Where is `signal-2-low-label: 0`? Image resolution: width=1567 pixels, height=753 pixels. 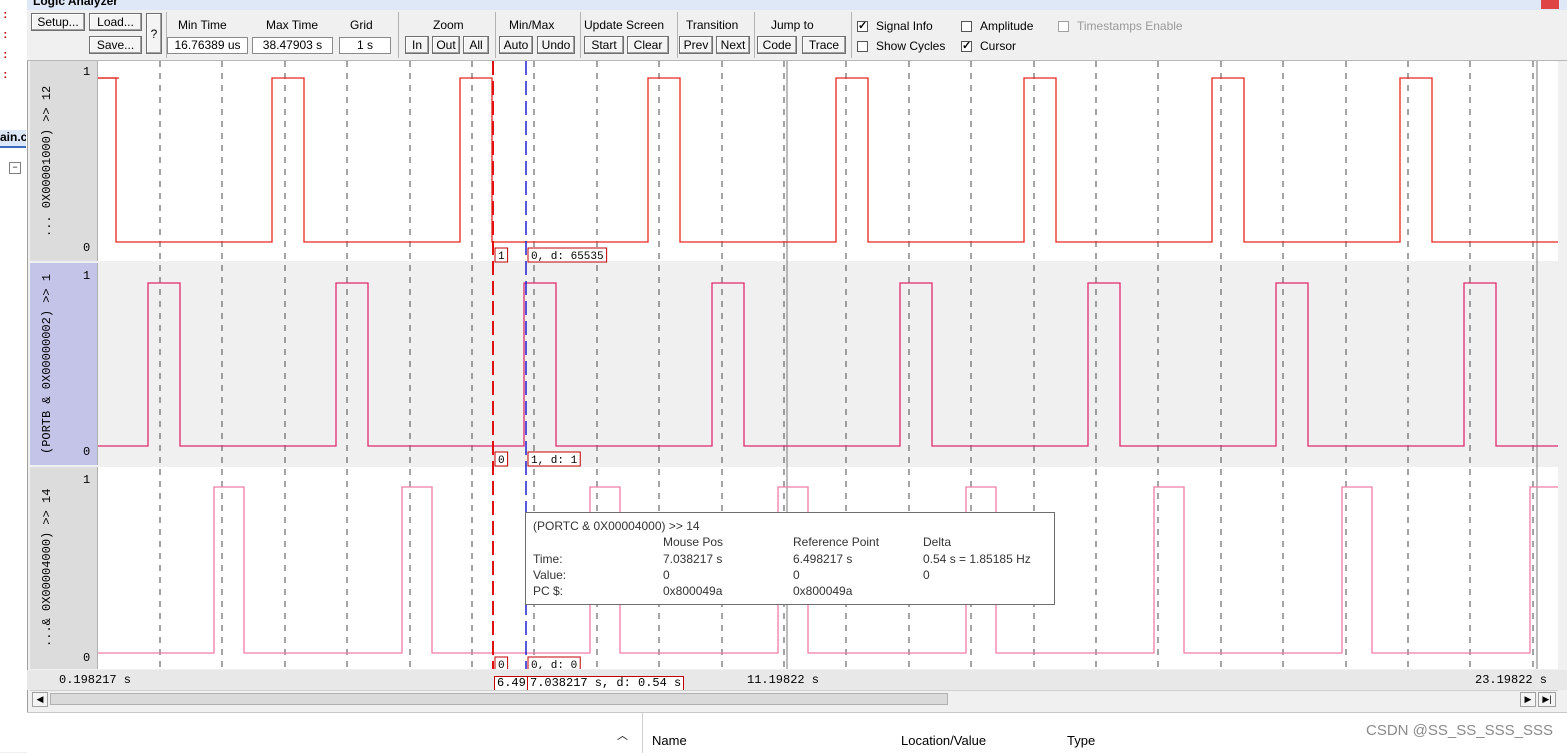 signal-2-low-label: 0 is located at coordinates (87, 452).